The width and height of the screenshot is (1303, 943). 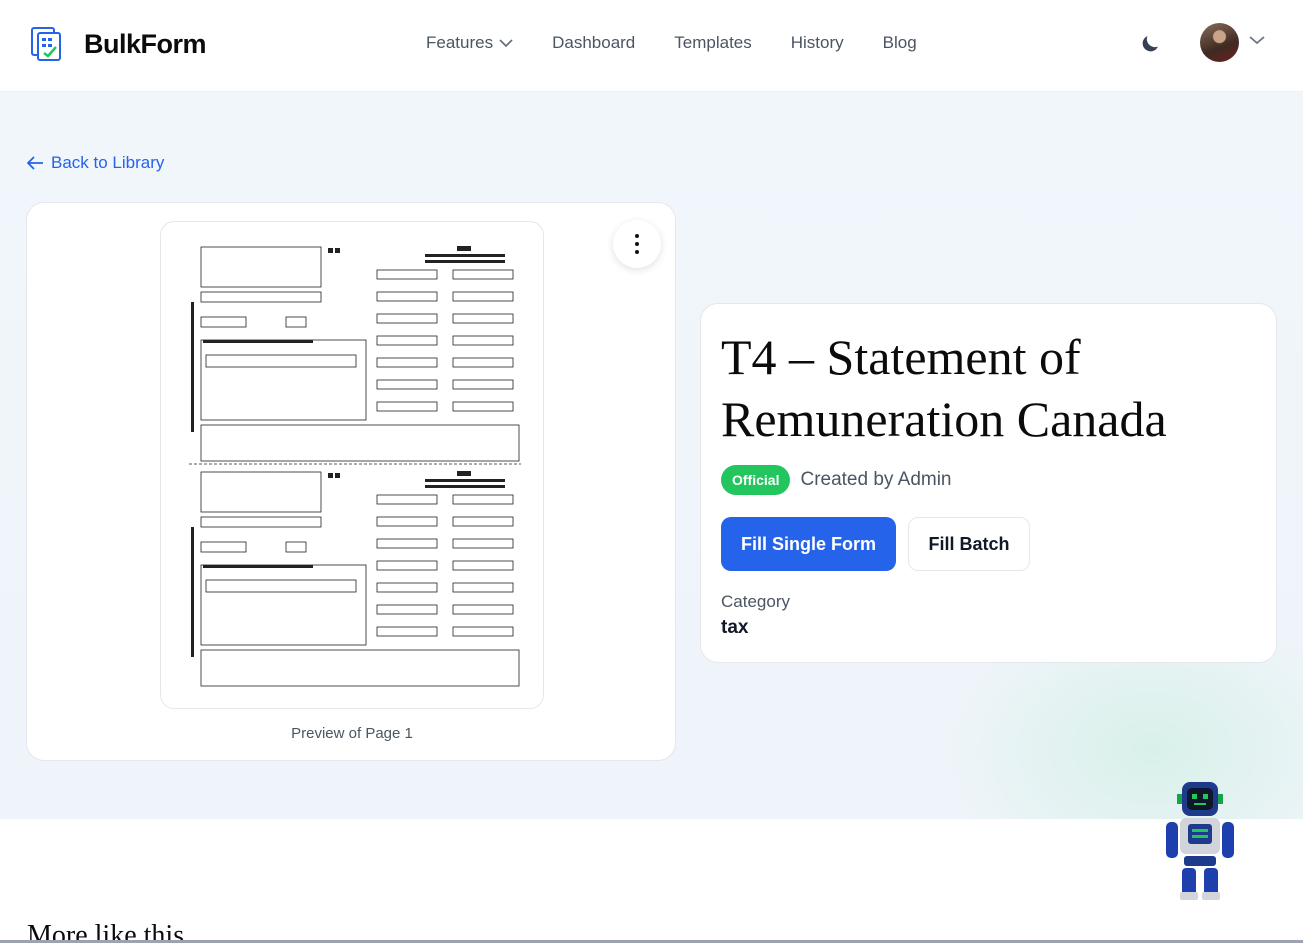 I want to click on official-badge: Official, so click(x=756, y=480).